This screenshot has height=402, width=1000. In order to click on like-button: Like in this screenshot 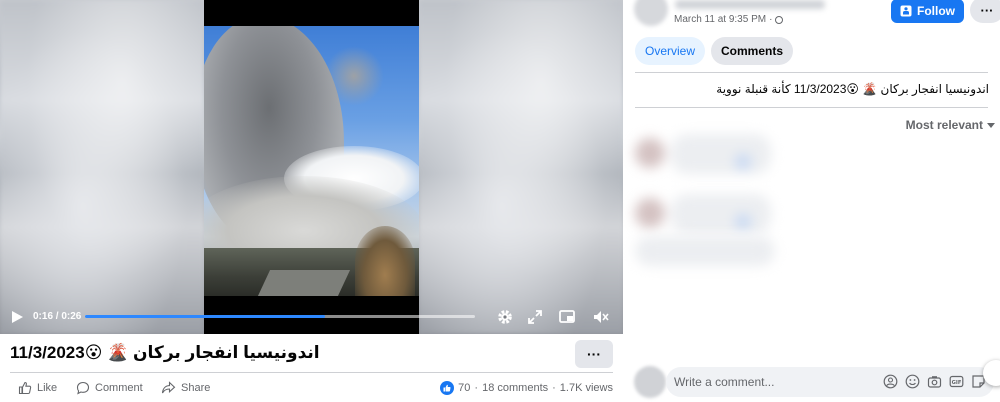, I will do `click(37, 388)`.